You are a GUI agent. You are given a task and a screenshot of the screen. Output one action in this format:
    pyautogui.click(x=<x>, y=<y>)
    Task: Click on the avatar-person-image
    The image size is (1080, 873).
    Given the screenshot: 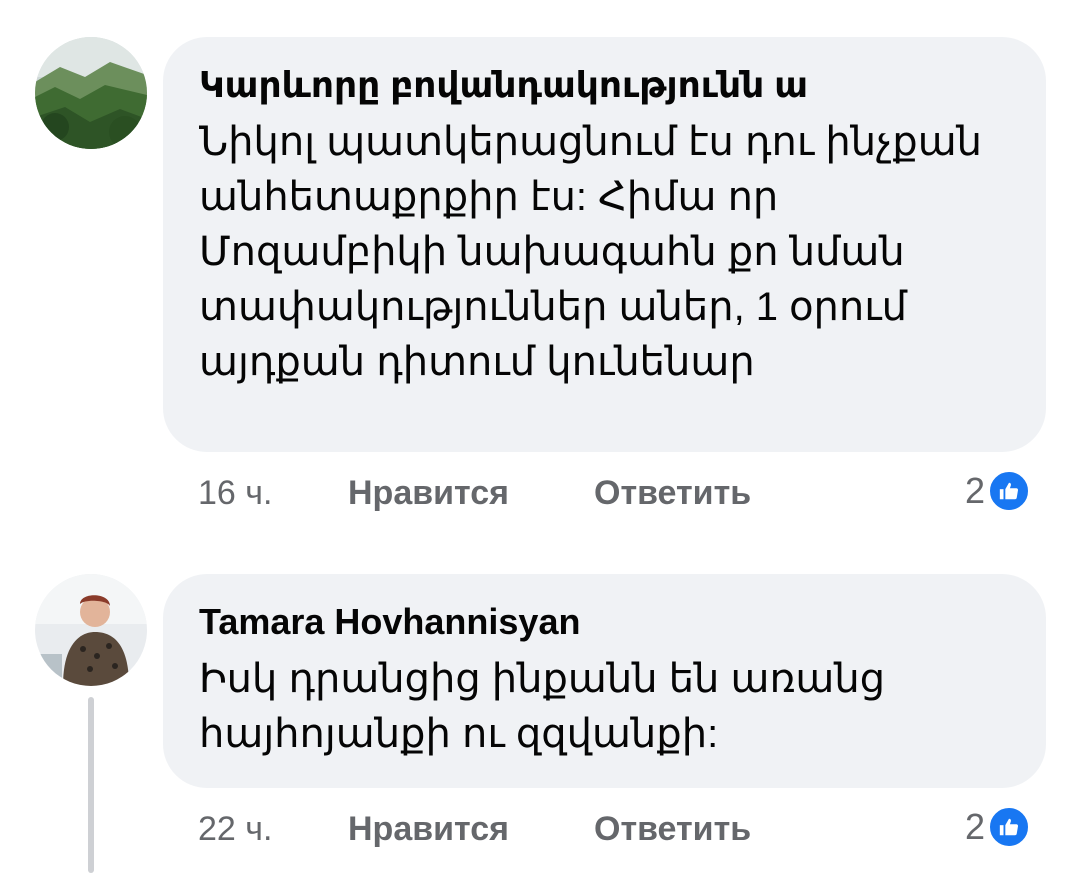 What is the action you would take?
    pyautogui.click(x=91, y=630)
    